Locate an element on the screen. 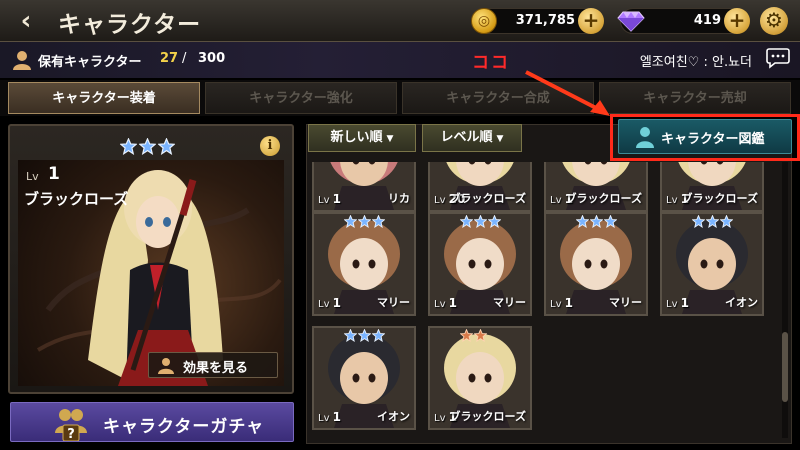 This screenshot has width=800, height=450. settings-gear-icon: ⚙ is located at coordinates (774, 21).